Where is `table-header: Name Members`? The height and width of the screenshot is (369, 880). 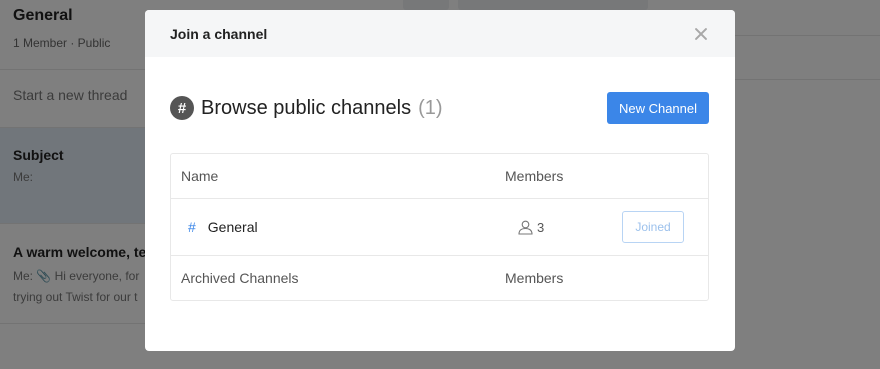 table-header: Name Members is located at coordinates (439, 176).